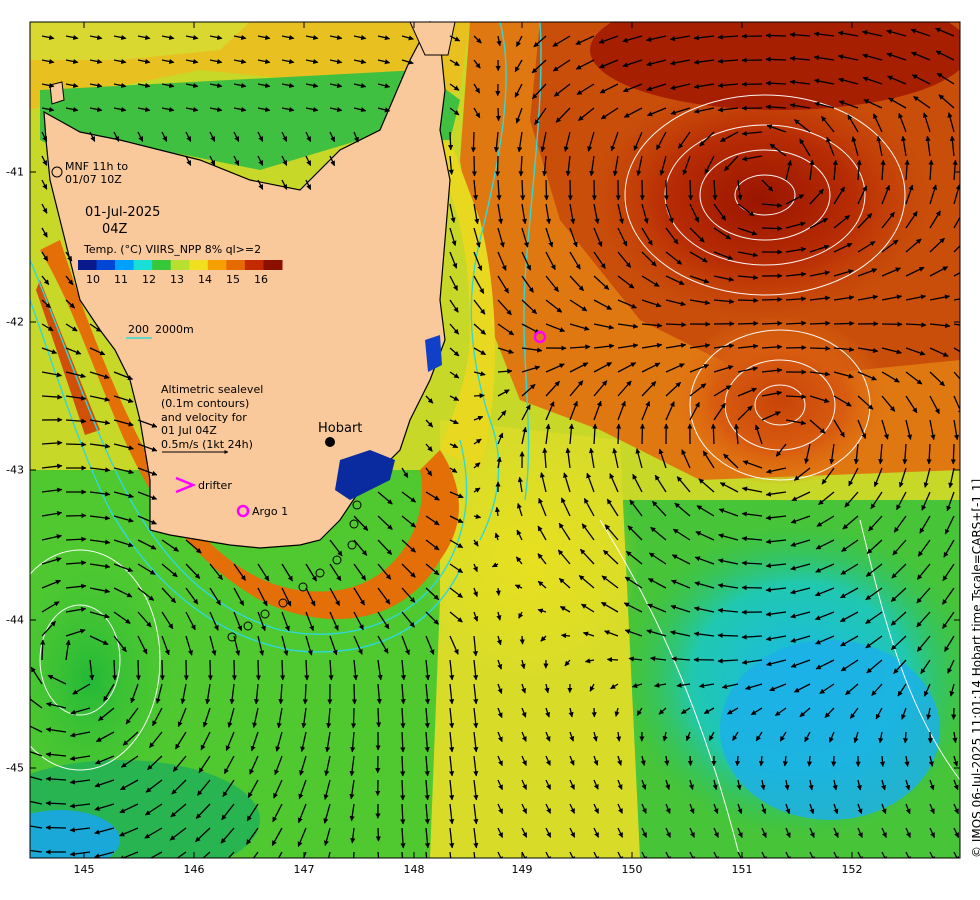 The width and height of the screenshot is (980, 900). What do you see at coordinates (15, 470) in the screenshot?
I see `y-tick-43: -43` at bounding box center [15, 470].